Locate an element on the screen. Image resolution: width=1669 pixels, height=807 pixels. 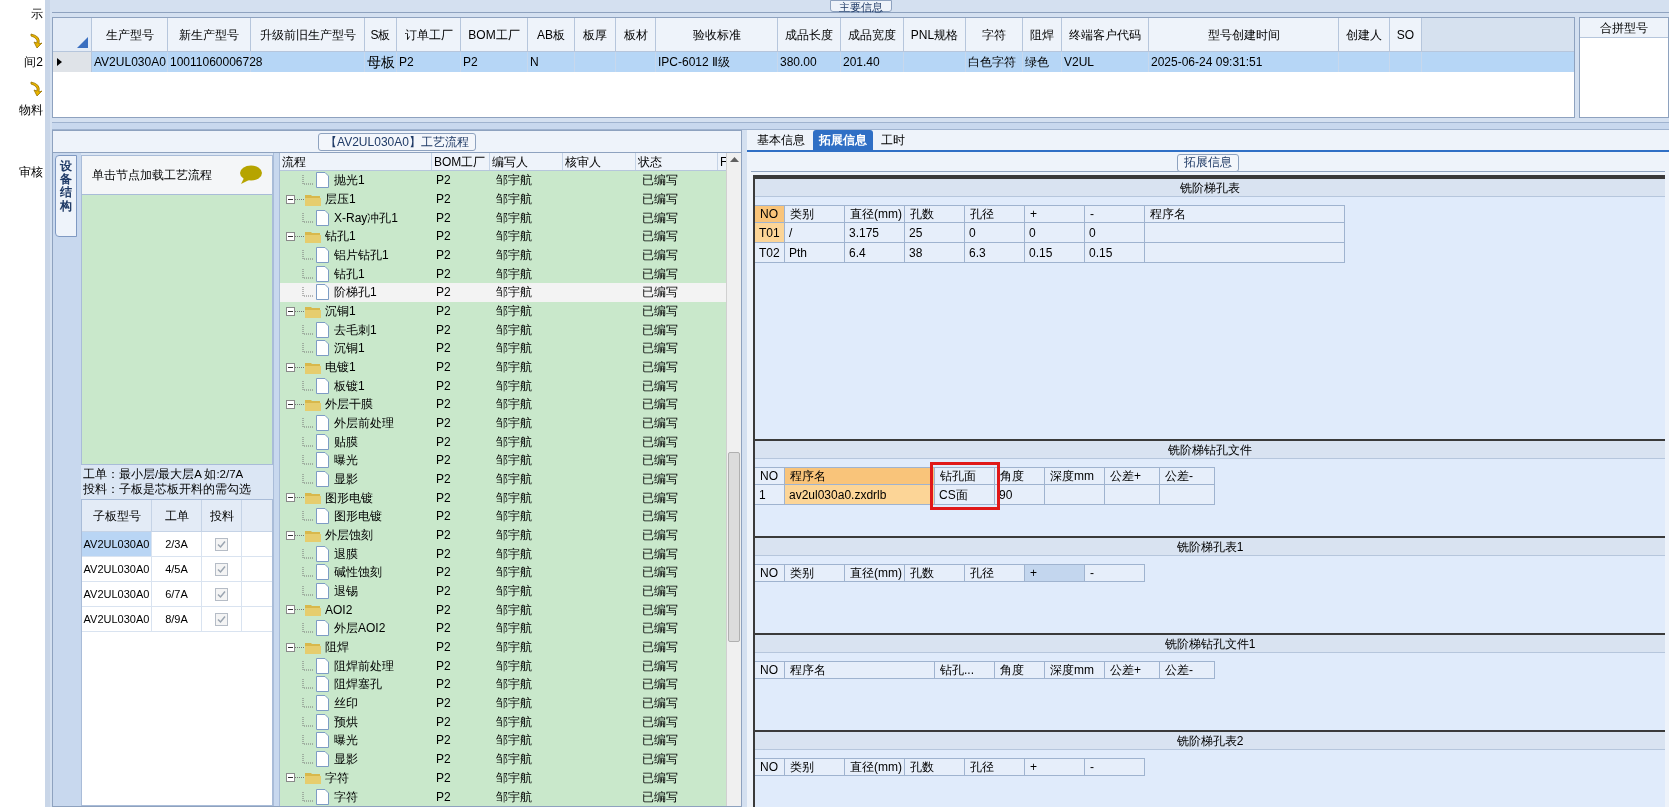
tree-row: 退锡 P2 邹宇航 已编写 is located at coordinates (503, 591).